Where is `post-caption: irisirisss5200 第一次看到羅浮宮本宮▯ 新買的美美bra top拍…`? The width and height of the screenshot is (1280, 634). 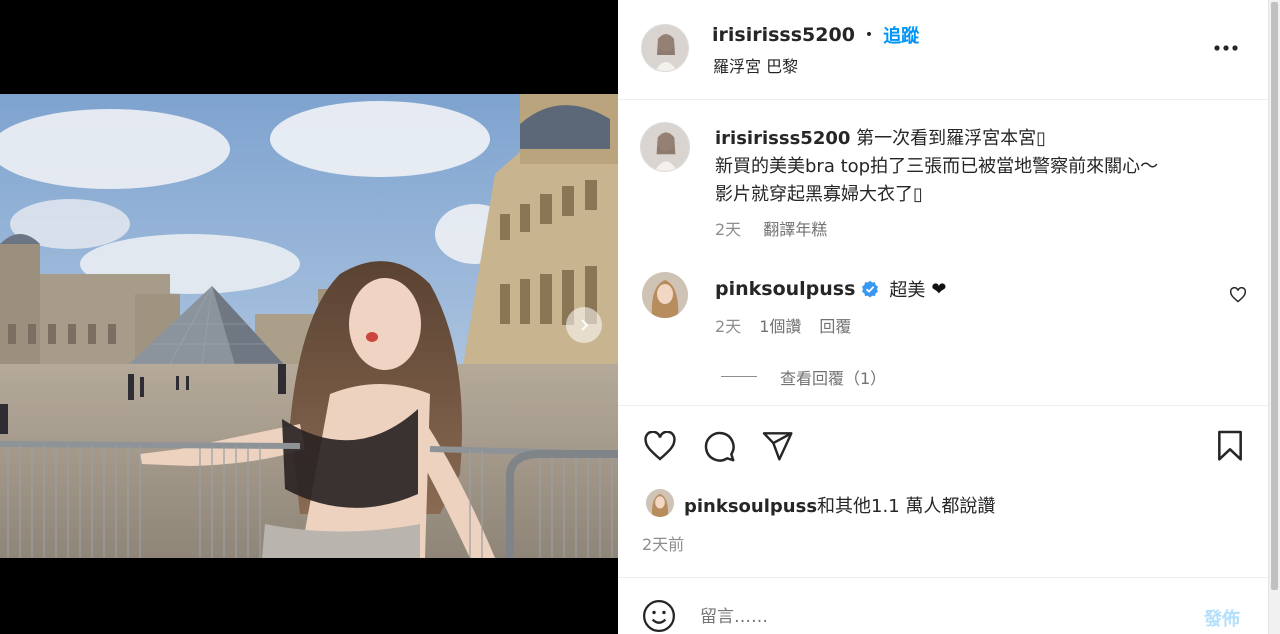
post-caption: irisirisss5200 第一次看到羅浮宮本宮▯ 新買的美美bra top拍… is located at coordinates (975, 167).